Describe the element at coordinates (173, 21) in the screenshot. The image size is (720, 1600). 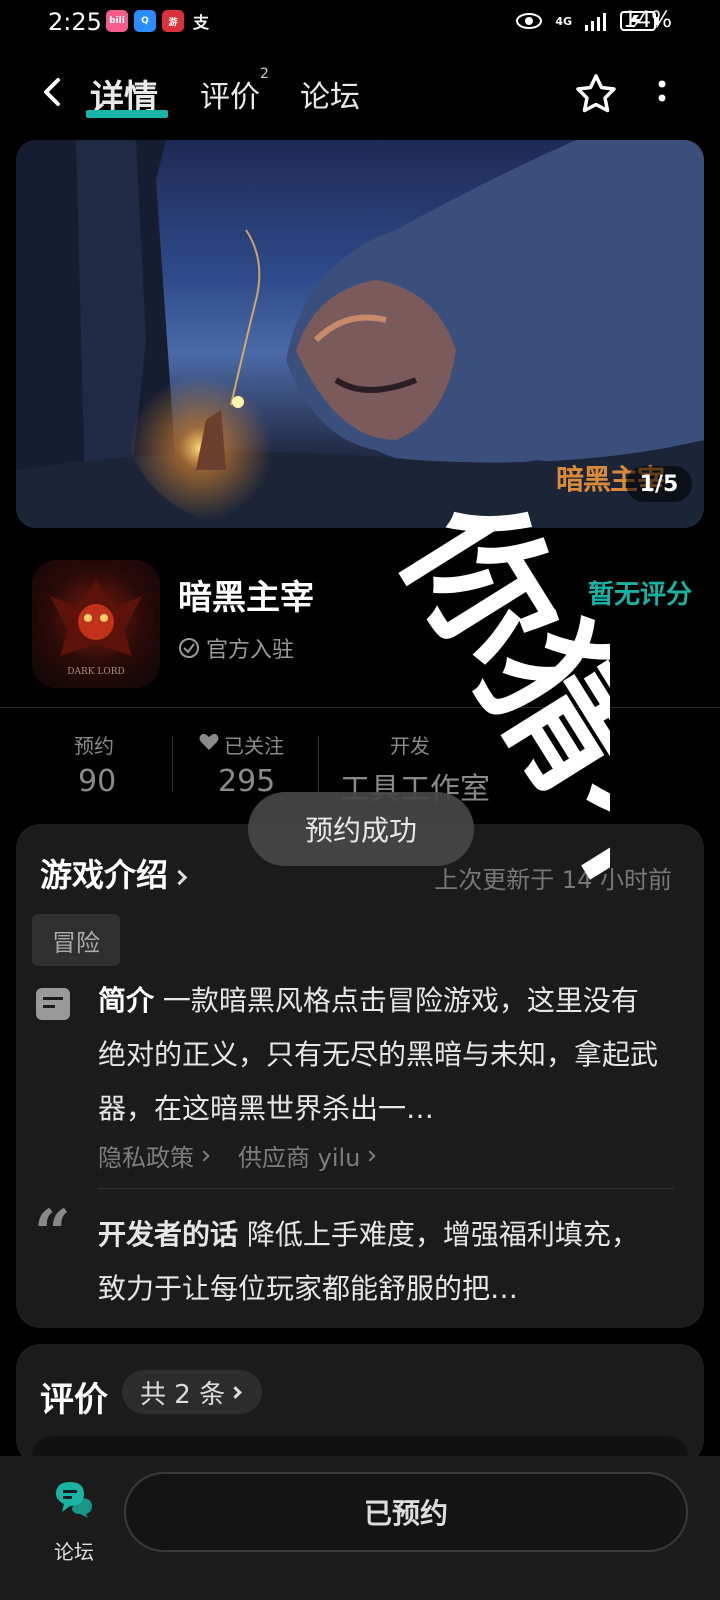
I see `game-app-icon: 游` at that location.